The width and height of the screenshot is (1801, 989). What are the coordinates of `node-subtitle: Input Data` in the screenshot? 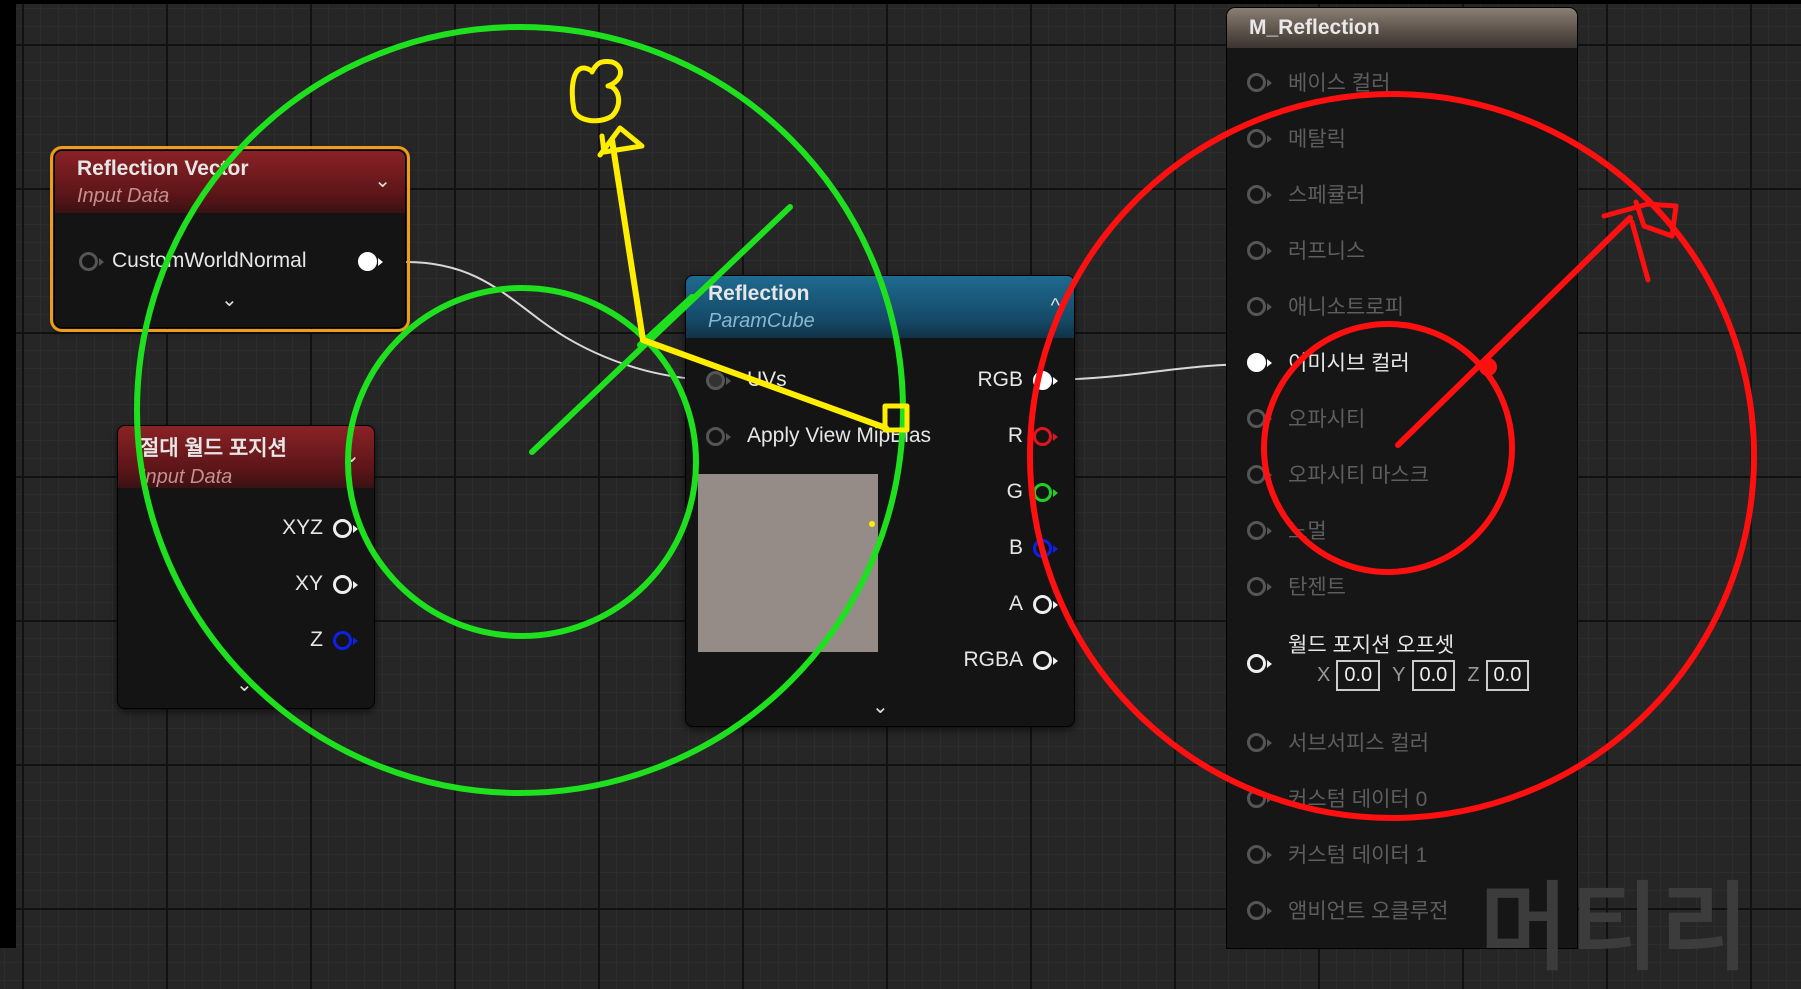 It's located at (186, 477).